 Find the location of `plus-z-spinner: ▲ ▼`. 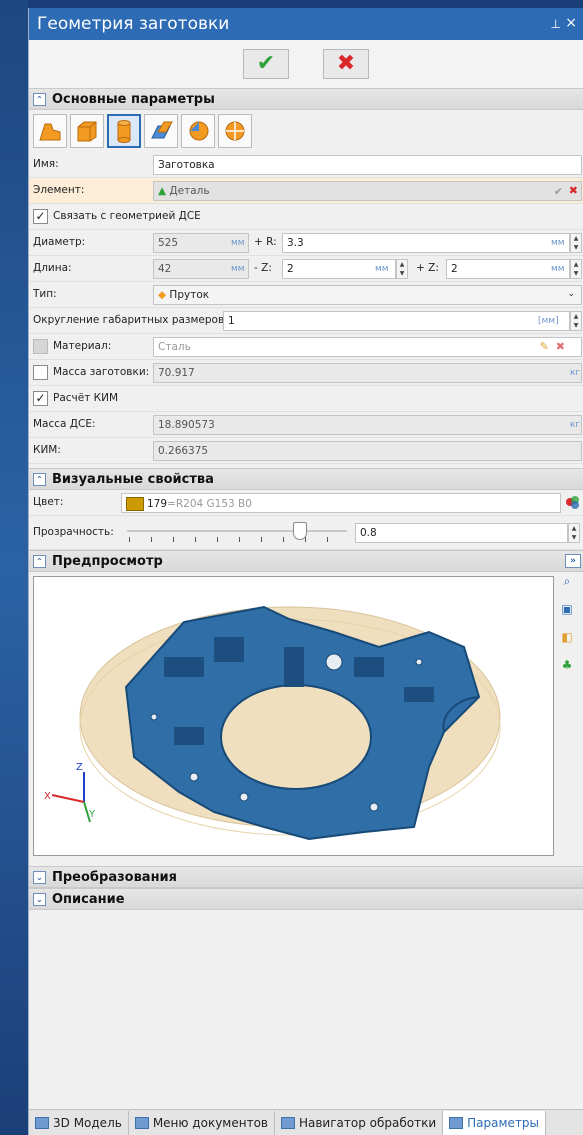

plus-z-spinner: ▲ ▼ is located at coordinates (576, 269).